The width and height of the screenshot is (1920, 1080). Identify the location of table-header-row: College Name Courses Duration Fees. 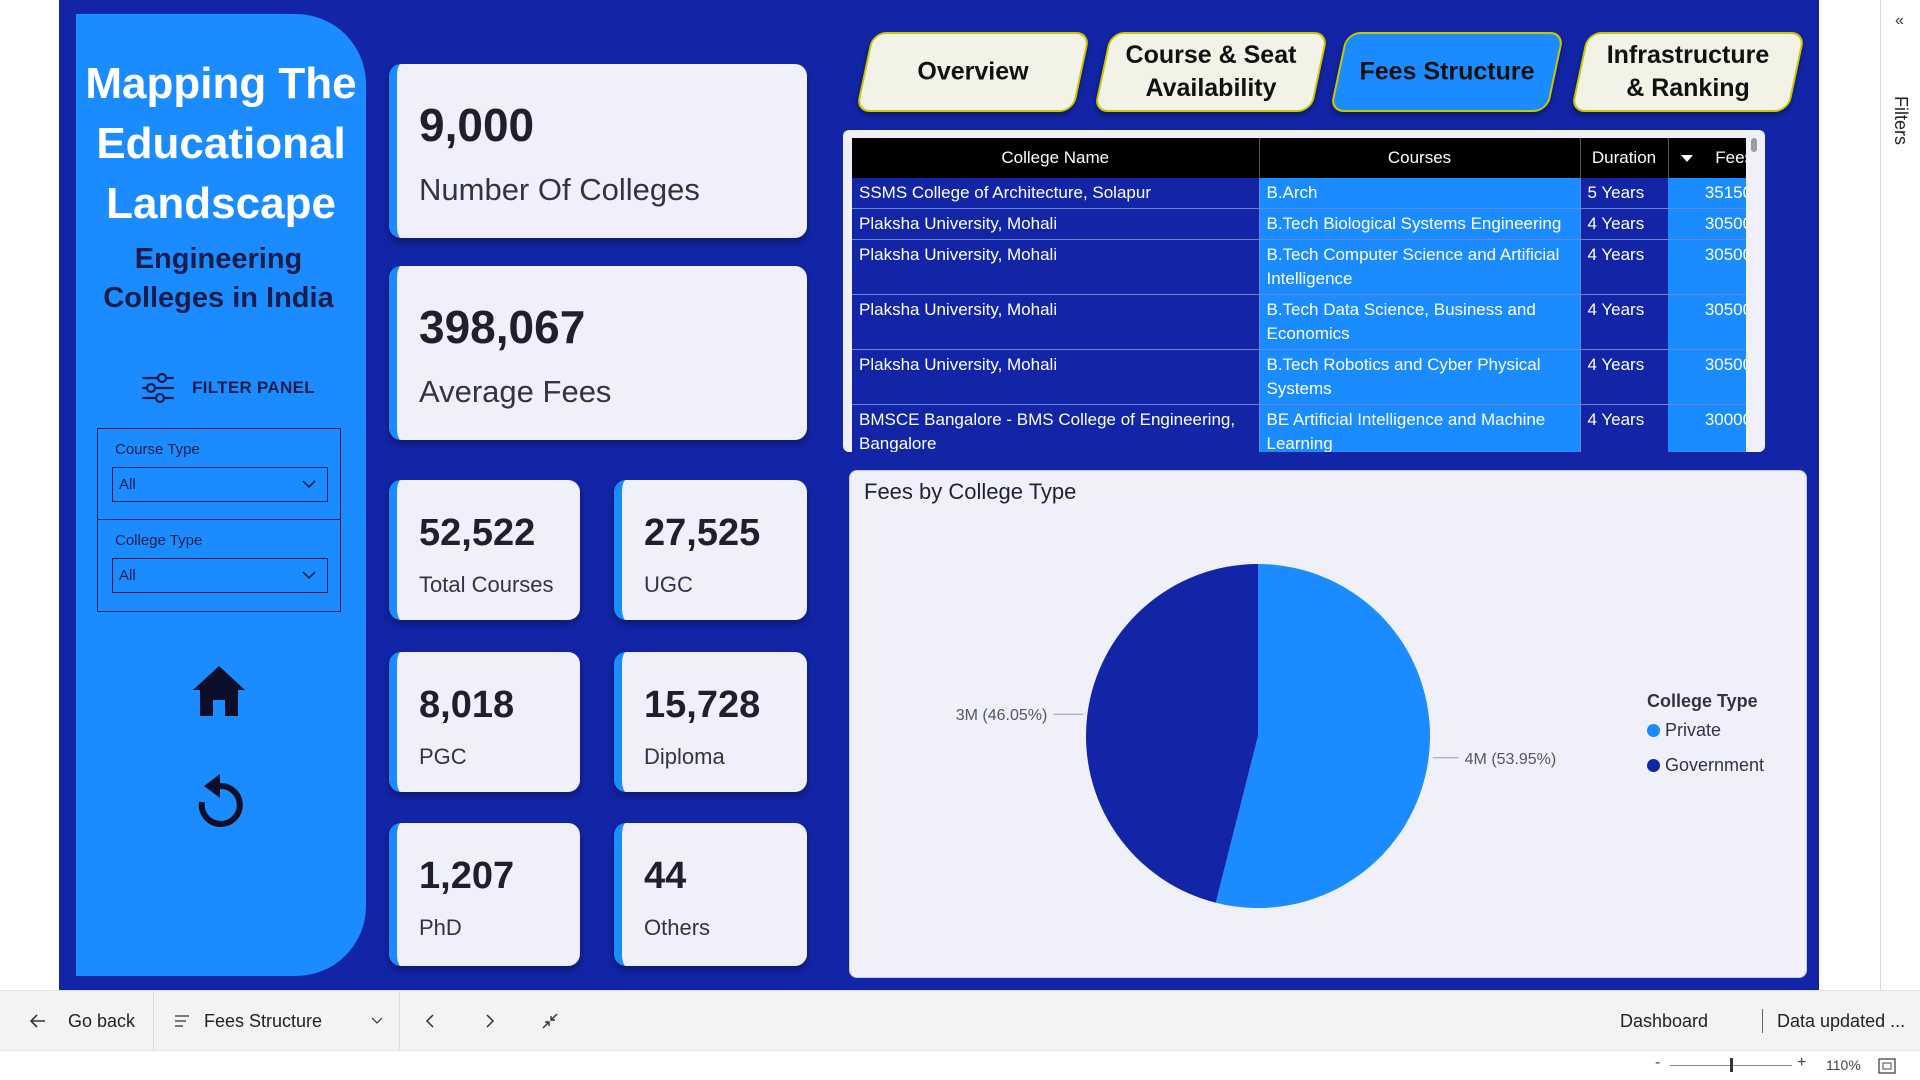
(1299, 158).